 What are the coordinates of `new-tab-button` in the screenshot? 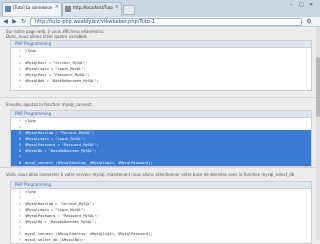 It's located at (129, 10).